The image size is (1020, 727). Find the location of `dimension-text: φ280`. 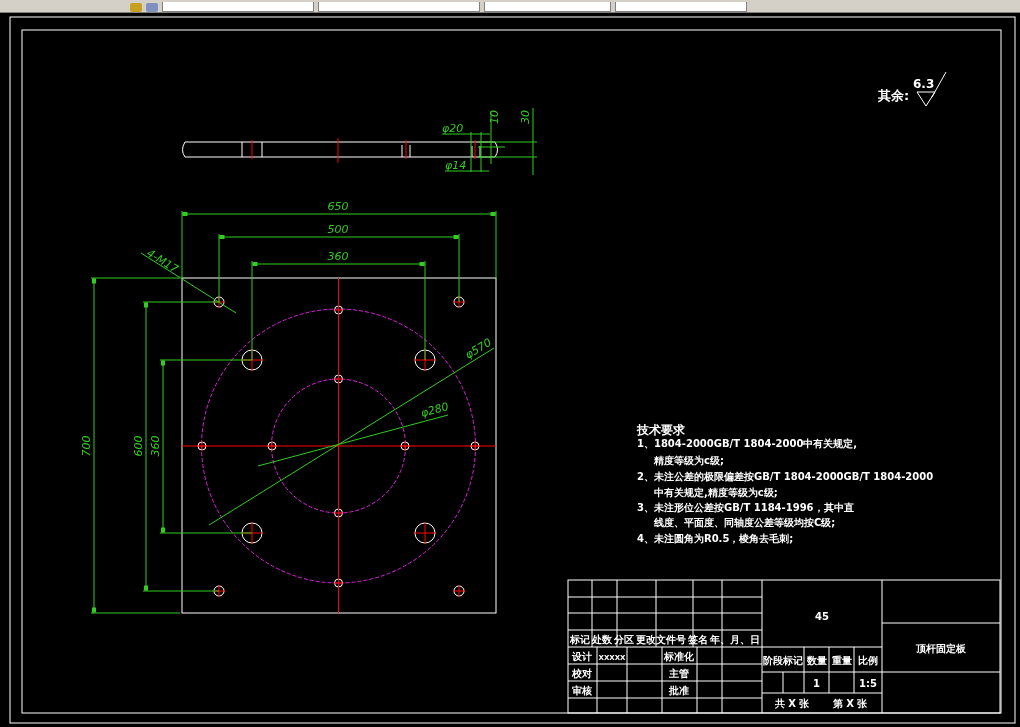

dimension-text: φ280 is located at coordinates (435, 410).